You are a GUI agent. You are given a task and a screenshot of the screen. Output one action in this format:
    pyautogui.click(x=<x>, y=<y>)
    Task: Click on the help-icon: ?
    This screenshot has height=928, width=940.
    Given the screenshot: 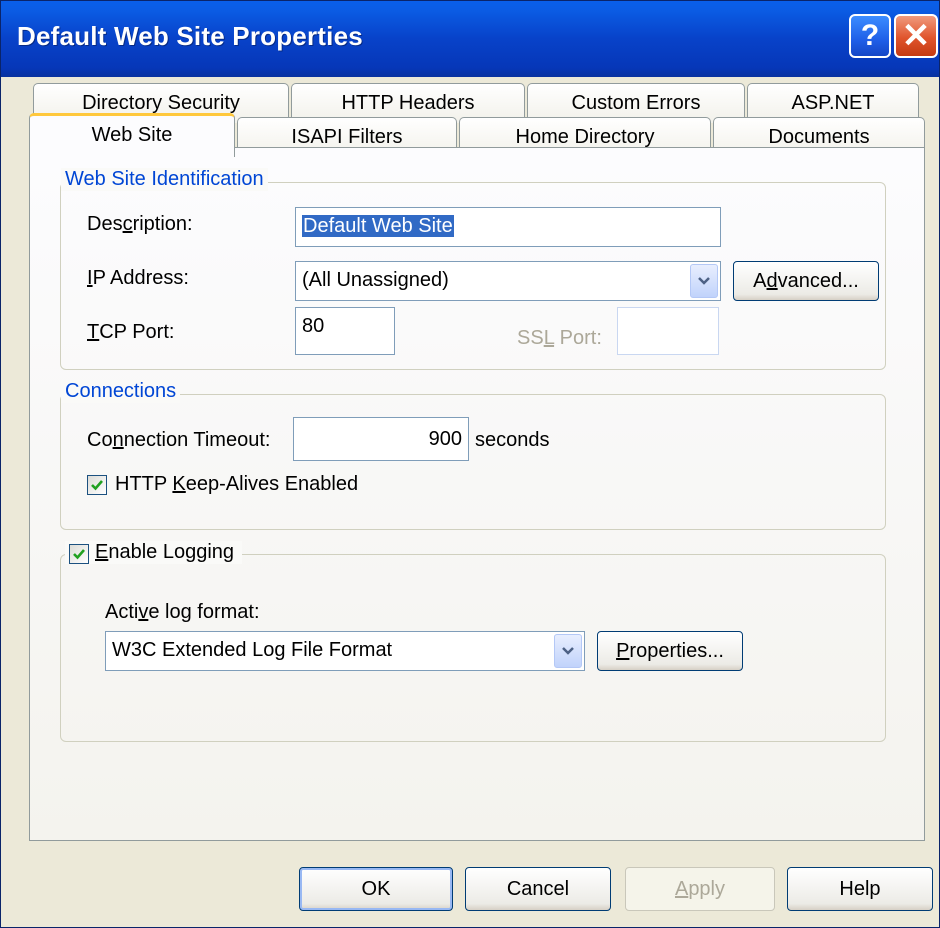 What is the action you would take?
    pyautogui.click(x=870, y=35)
    